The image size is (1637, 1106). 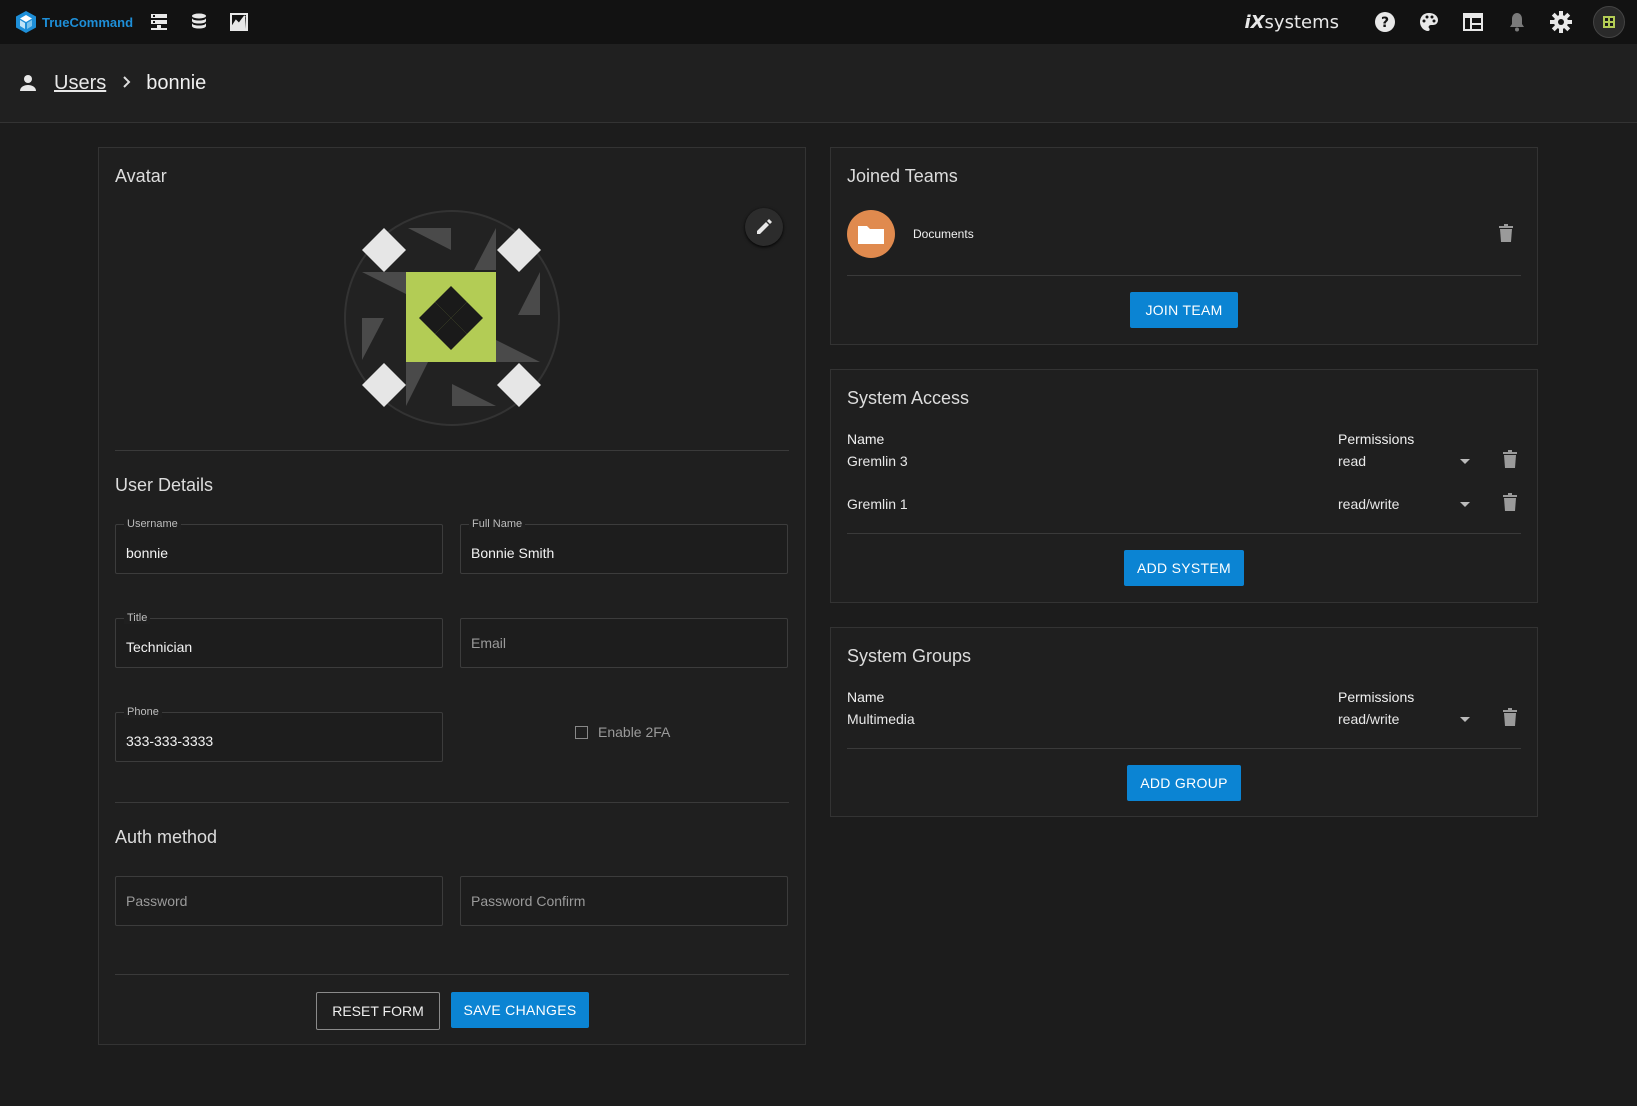 I want to click on folder-icon, so click(x=871, y=235).